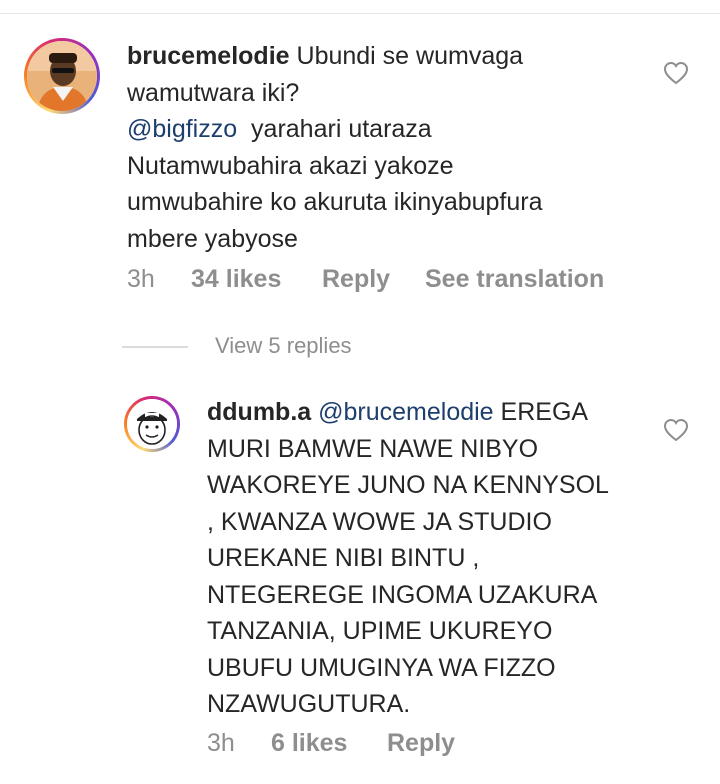 This screenshot has height=784, width=720. I want to click on comment-text-line: Ubundi se wumvaga, so click(410, 56).